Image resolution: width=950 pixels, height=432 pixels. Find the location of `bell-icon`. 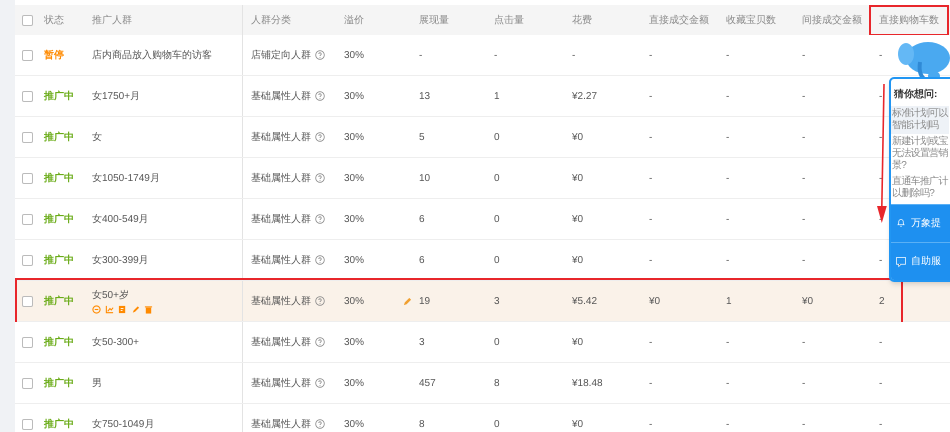

bell-icon is located at coordinates (901, 224).